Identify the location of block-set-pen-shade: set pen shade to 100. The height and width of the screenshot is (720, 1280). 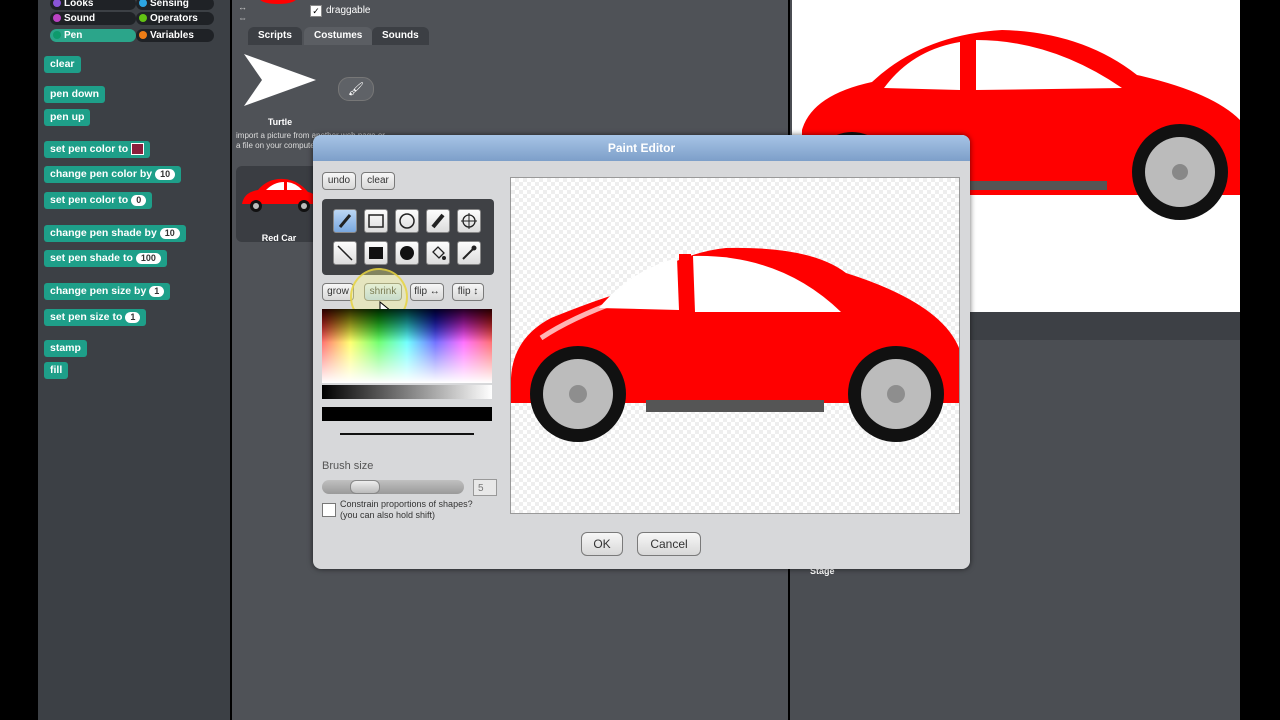
(105, 258).